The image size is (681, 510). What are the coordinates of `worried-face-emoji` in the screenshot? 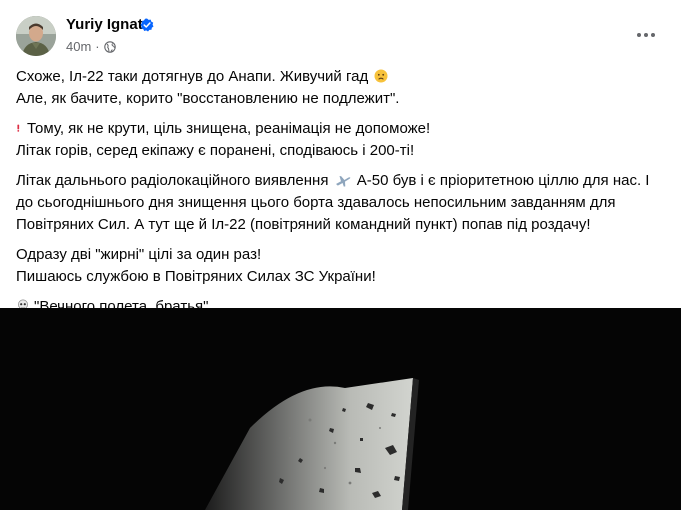 It's located at (381, 76).